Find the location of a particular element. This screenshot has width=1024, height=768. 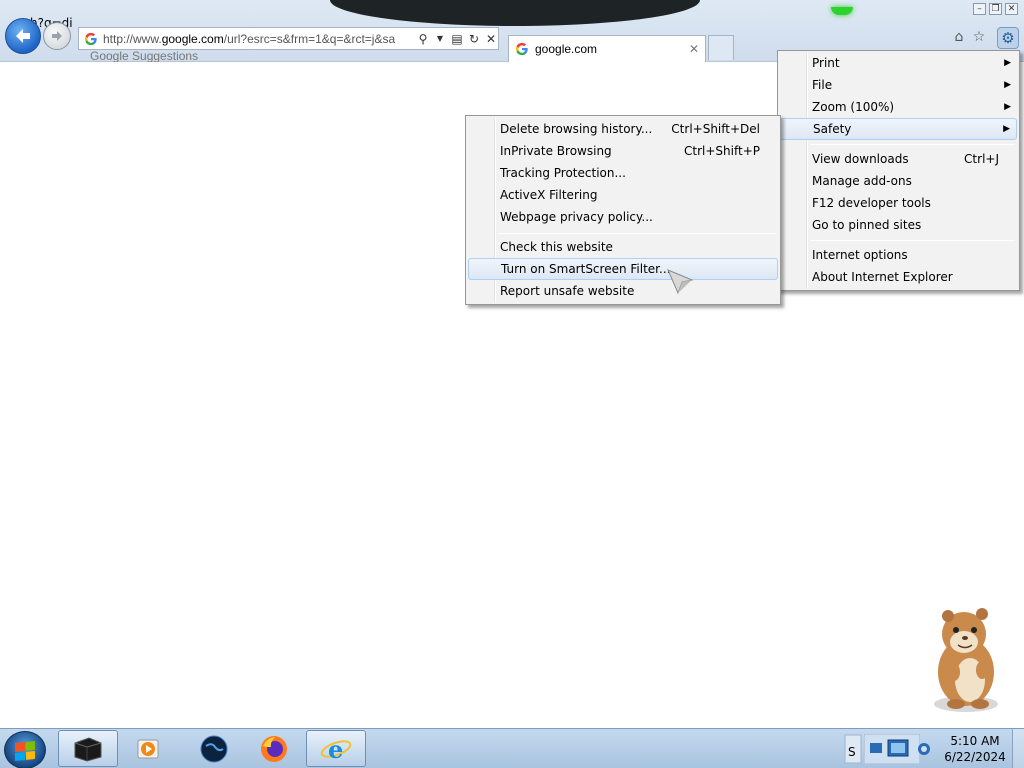

terminal-icon is located at coordinates (88, 749).